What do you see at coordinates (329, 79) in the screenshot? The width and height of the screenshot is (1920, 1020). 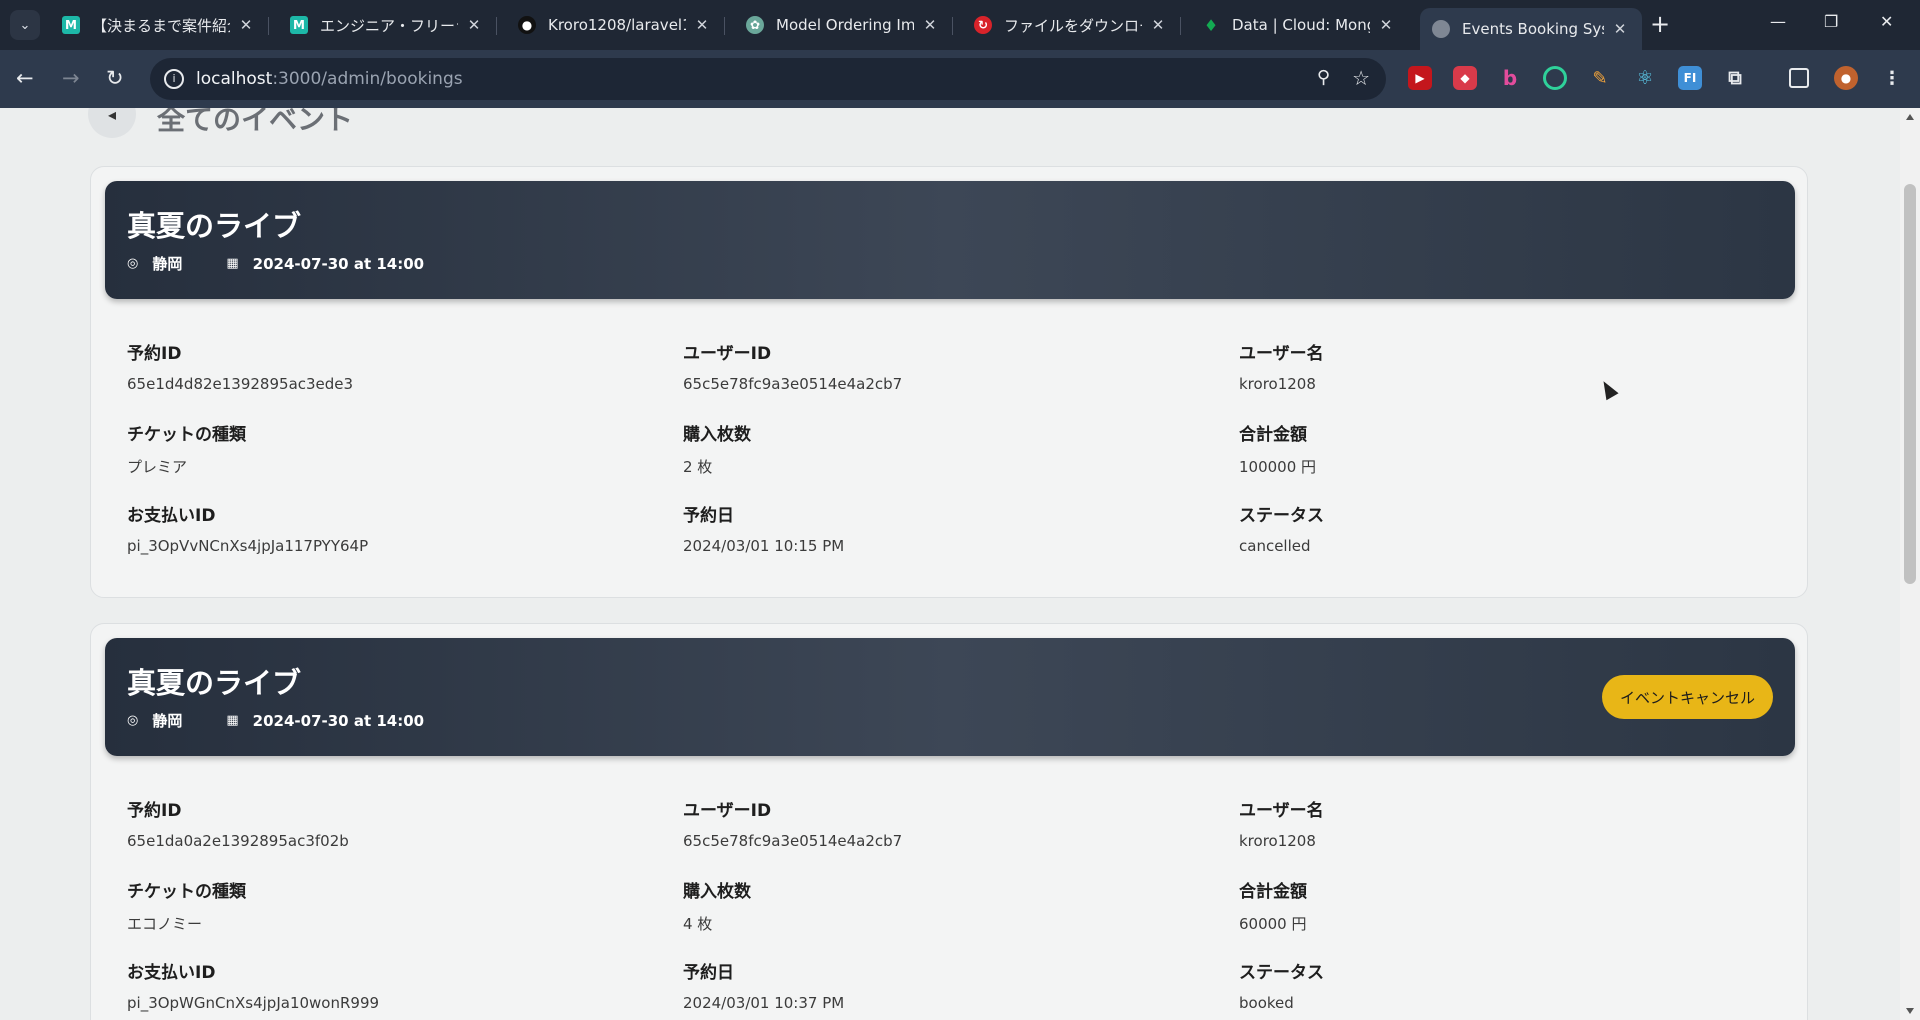 I see `url-text: localhost:3000/admin/bookings` at bounding box center [329, 79].